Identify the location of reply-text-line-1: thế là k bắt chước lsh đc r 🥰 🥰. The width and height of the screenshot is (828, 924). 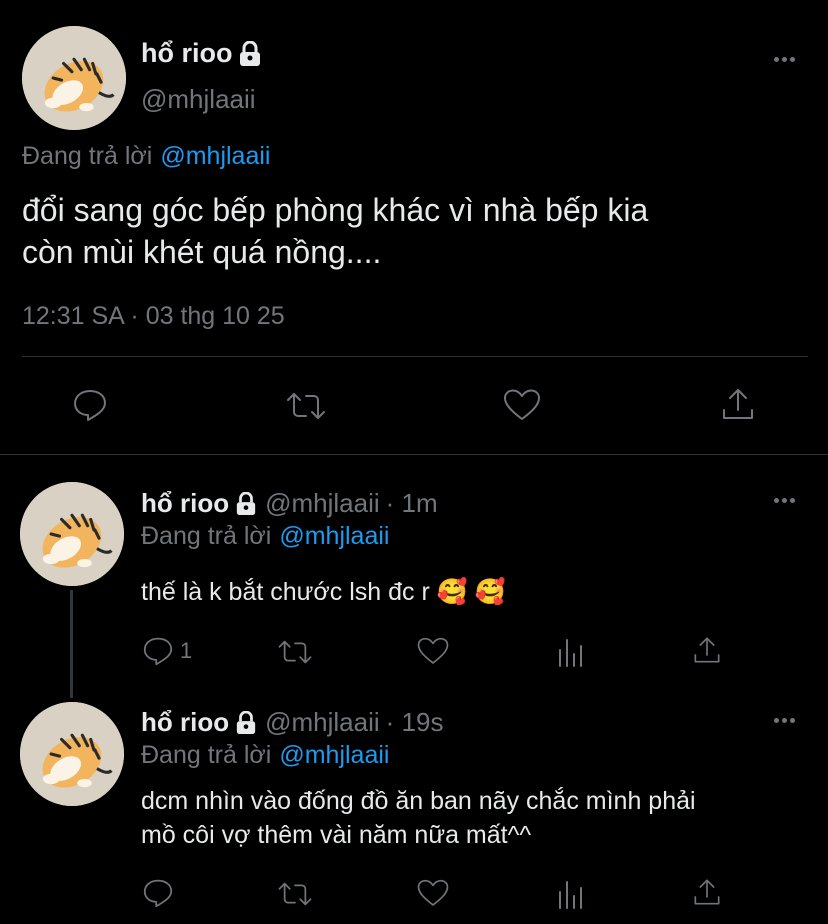
(323, 592).